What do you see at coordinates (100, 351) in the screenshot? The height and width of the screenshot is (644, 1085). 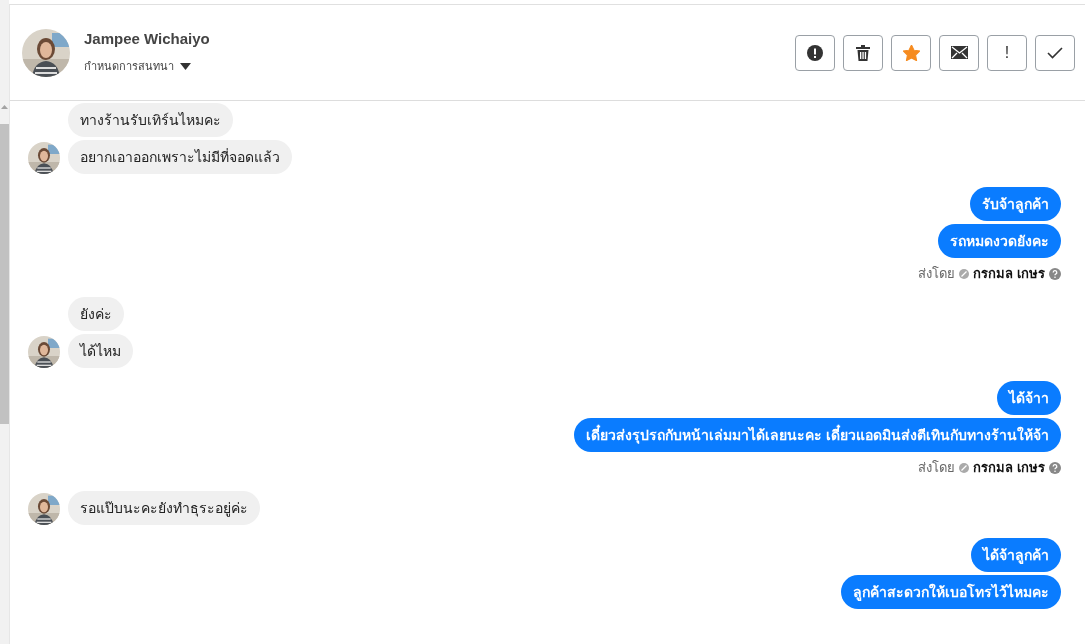 I see `message-bubble: ได้ไหม` at bounding box center [100, 351].